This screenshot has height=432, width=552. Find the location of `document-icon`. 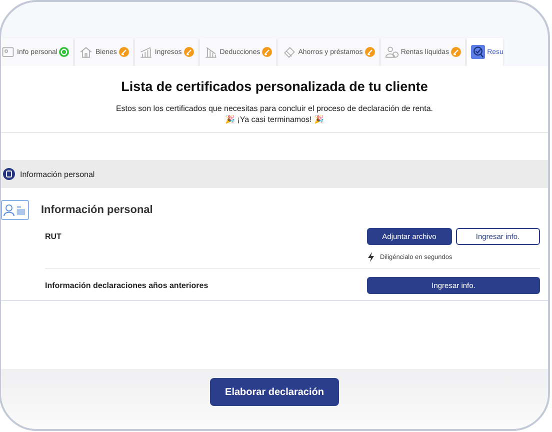

document-icon is located at coordinates (9, 174).